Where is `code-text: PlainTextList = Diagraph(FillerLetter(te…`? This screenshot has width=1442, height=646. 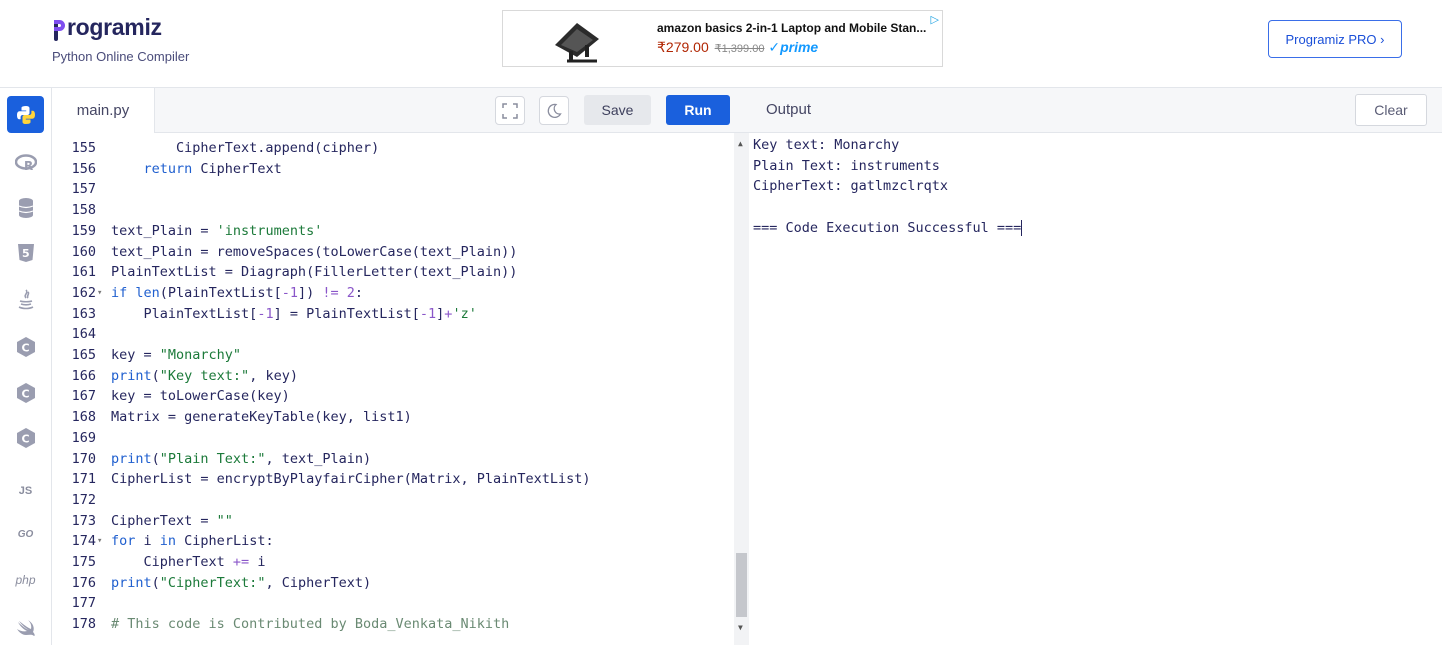 code-text: PlainTextList = Diagraph(FillerLetter(te… is located at coordinates (314, 272).